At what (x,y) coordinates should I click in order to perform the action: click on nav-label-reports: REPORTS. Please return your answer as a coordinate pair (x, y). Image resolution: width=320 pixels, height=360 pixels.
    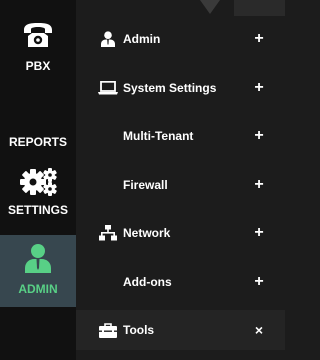
    Looking at the image, I should click on (37, 142).